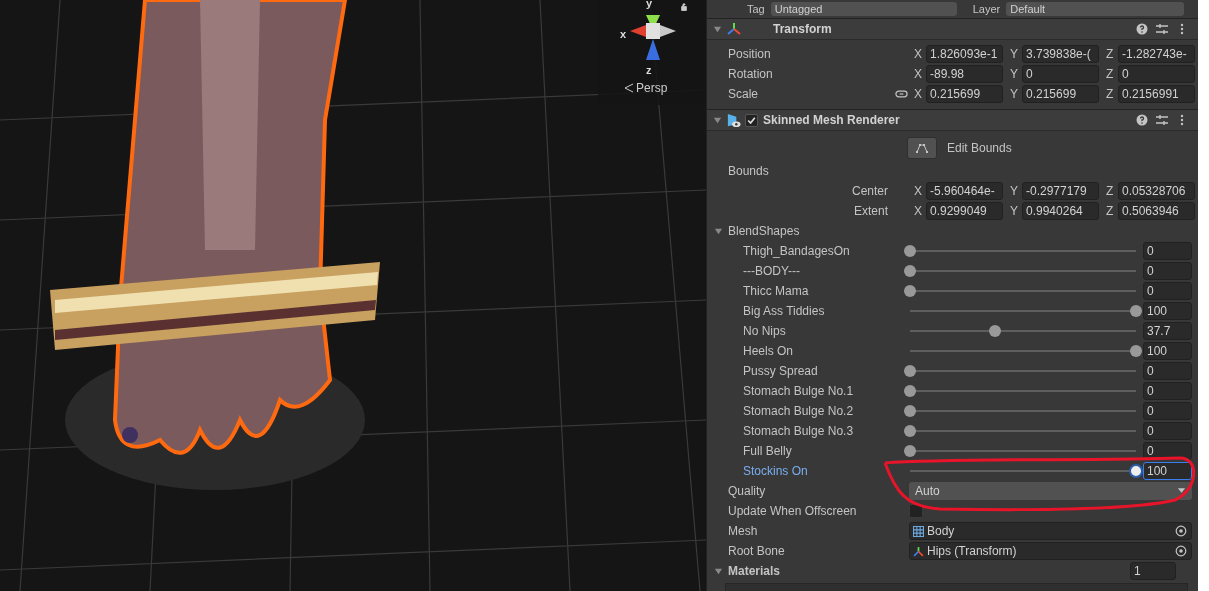 The width and height of the screenshot is (1209, 591). What do you see at coordinates (629, 88) in the screenshot?
I see `chevron-icon` at bounding box center [629, 88].